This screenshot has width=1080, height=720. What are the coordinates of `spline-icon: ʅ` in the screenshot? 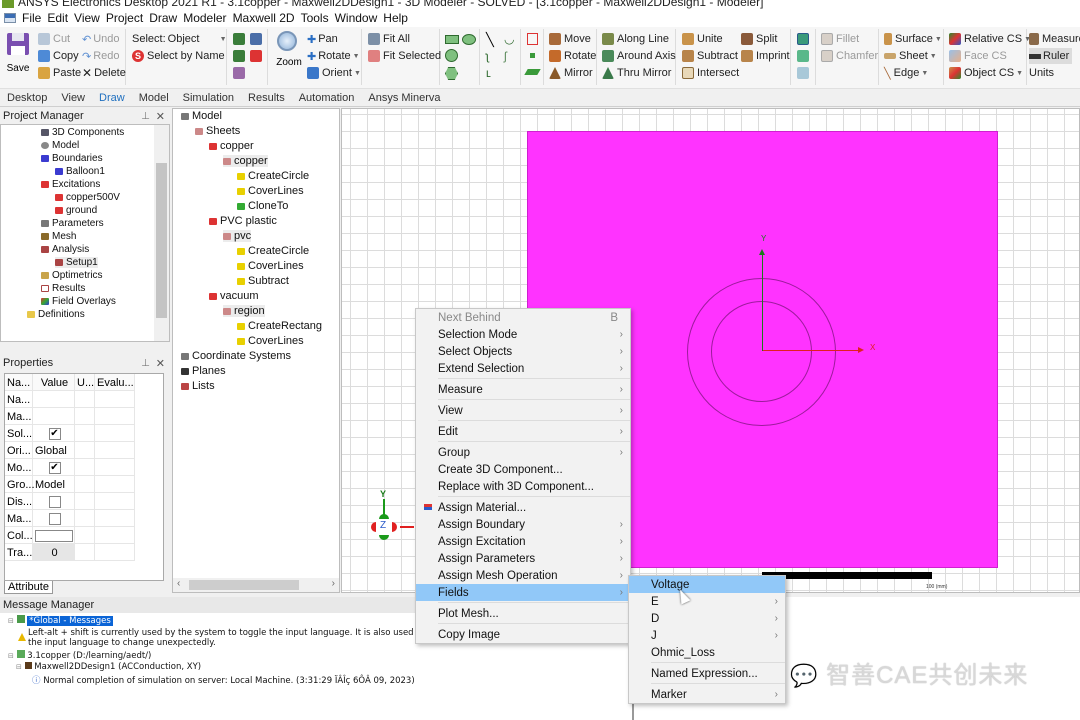 It's located at (487, 56).